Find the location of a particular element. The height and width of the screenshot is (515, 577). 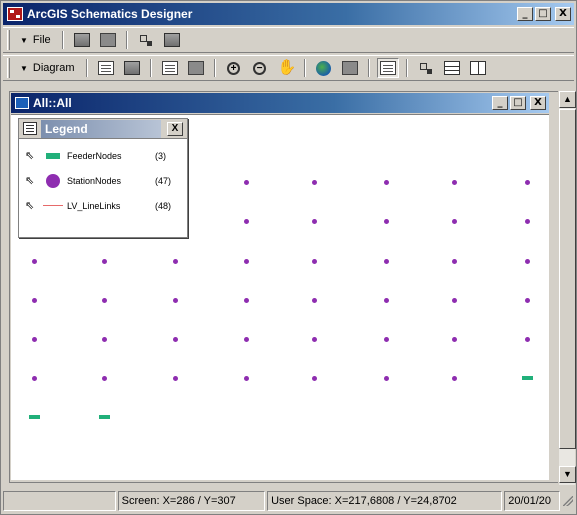

child-minimize-button: _ is located at coordinates (500, 103).